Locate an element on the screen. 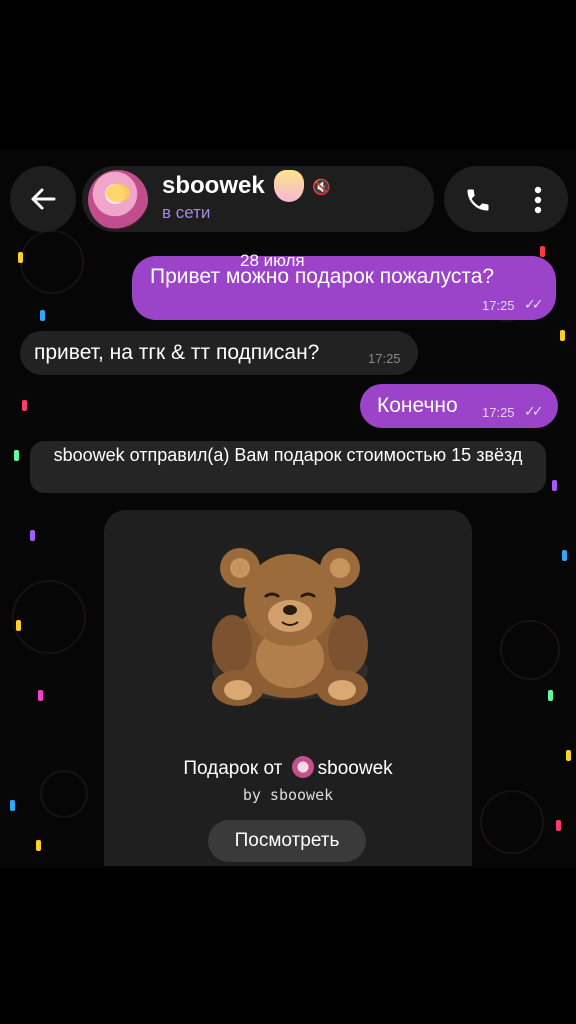 This screenshot has height=1024, width=576. more-menu-button is located at coordinates (538, 200).